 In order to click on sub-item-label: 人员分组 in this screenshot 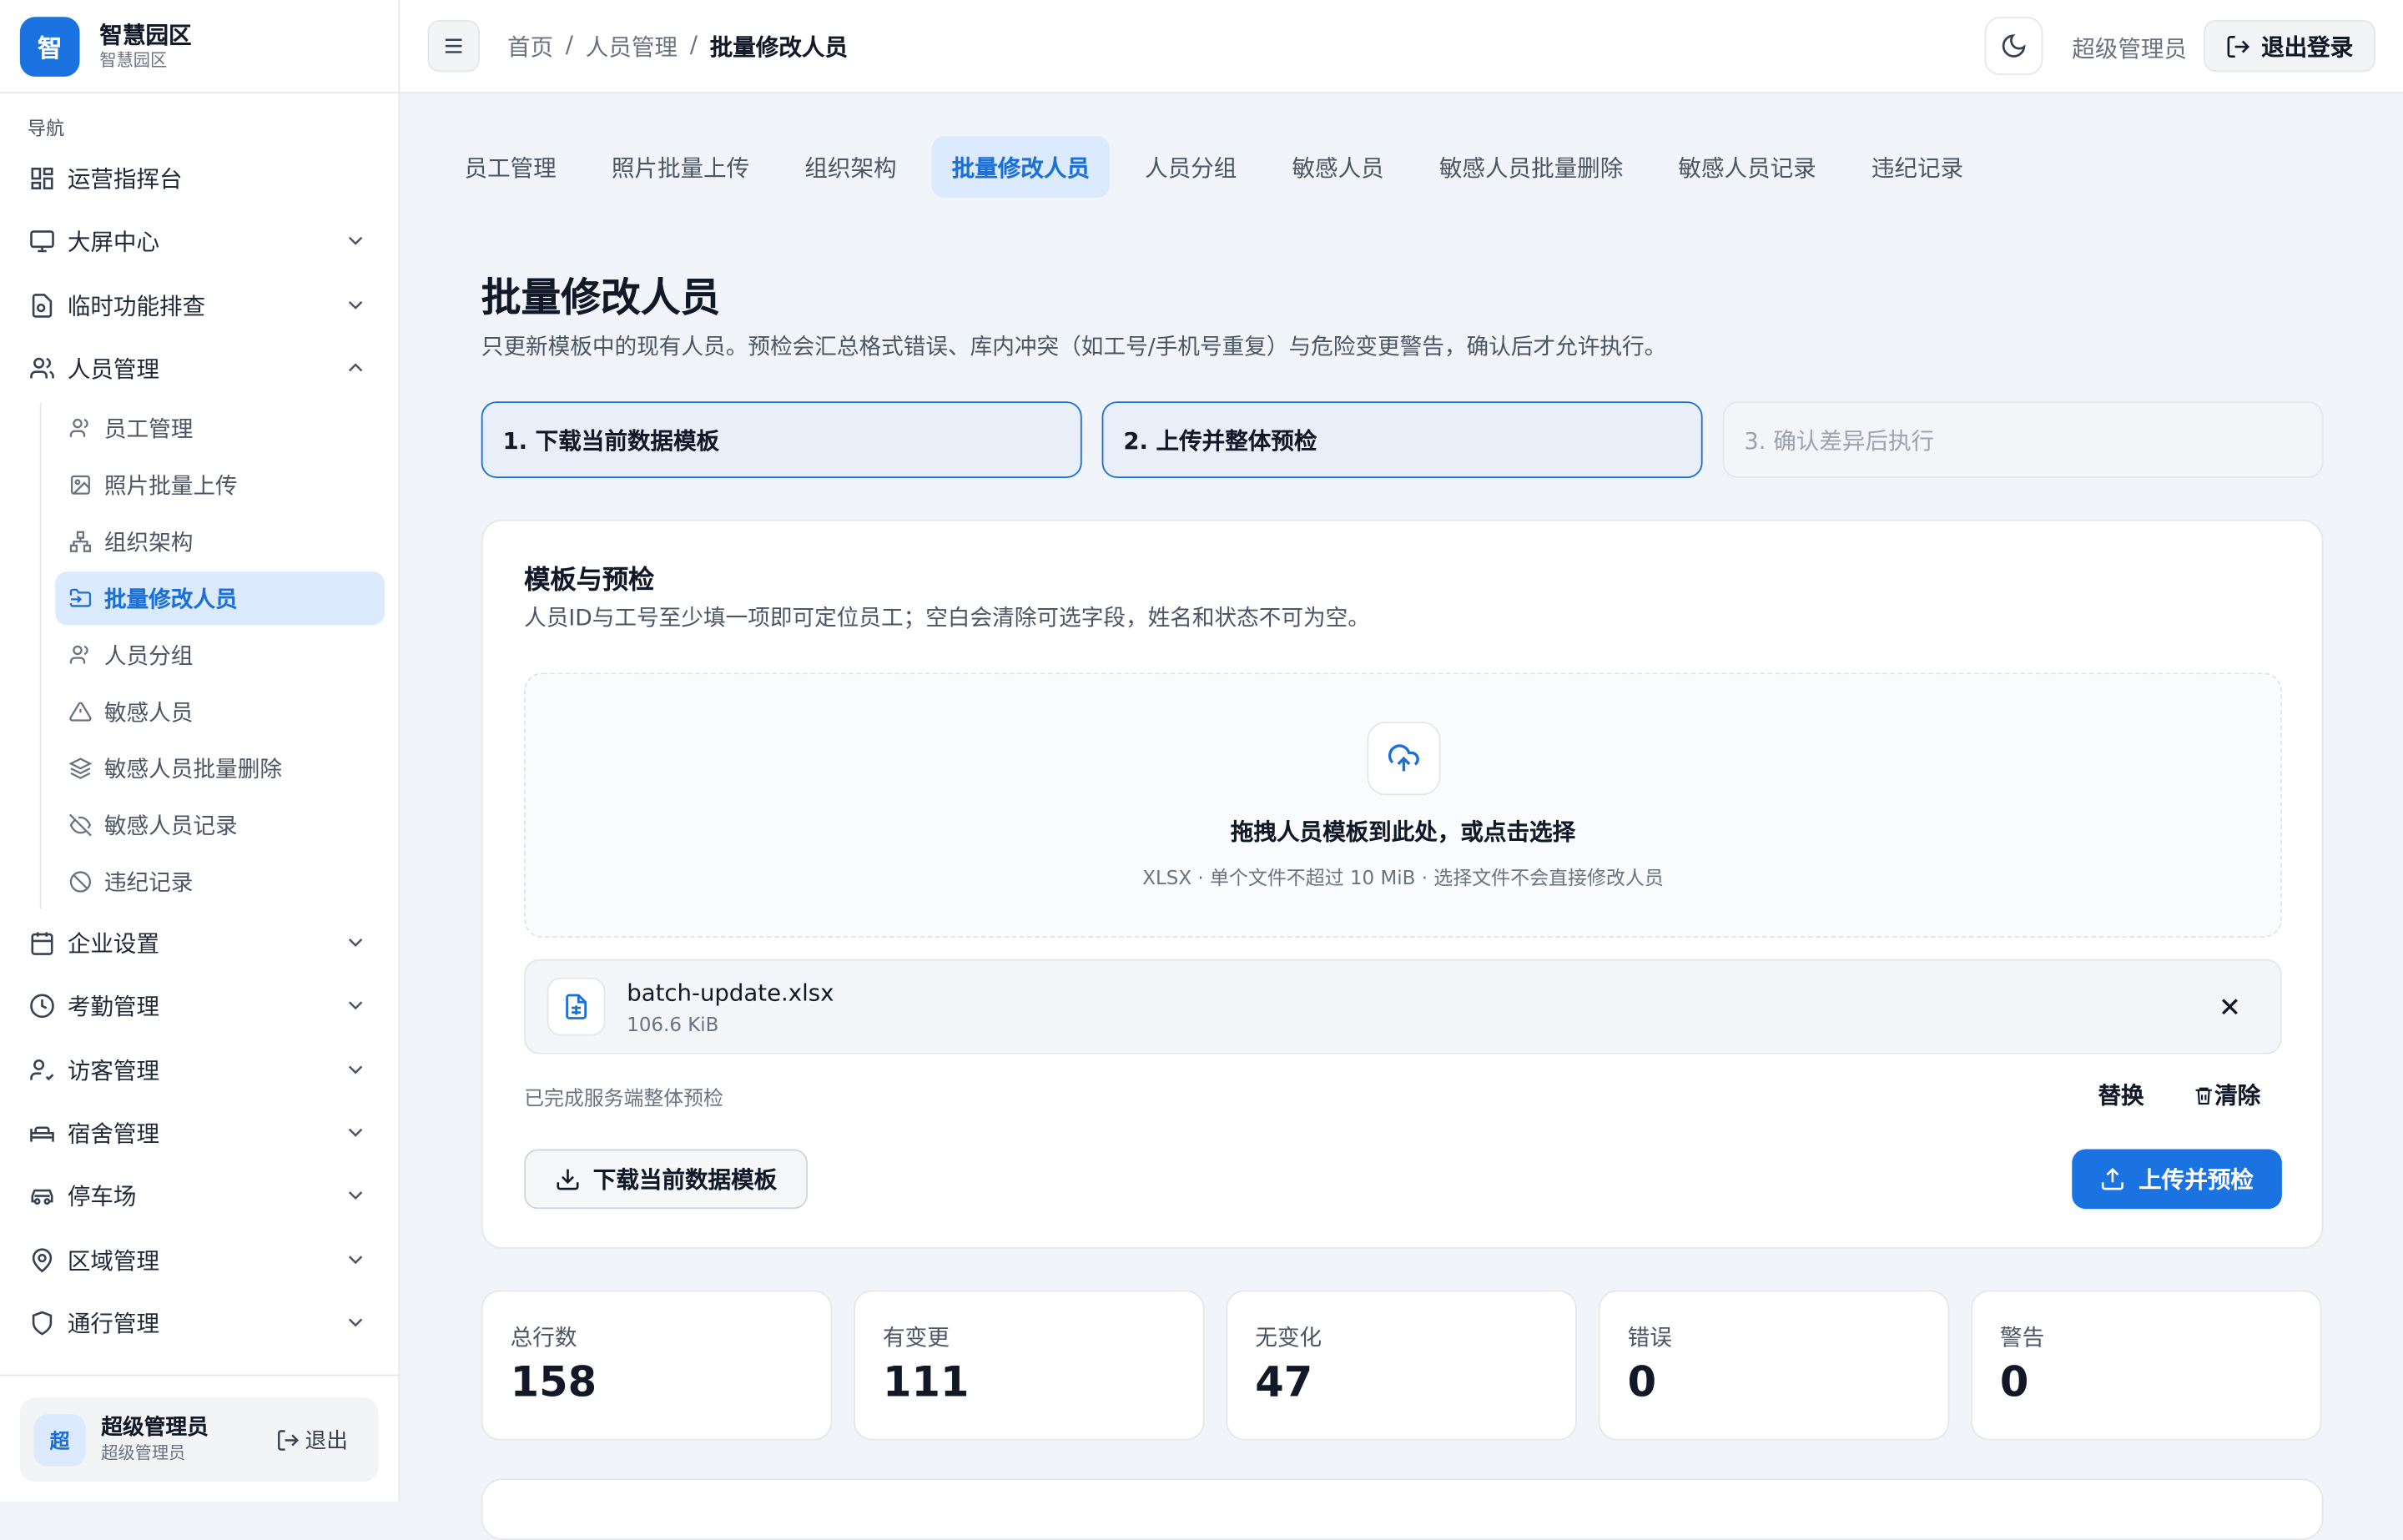, I will do `click(148, 657)`.